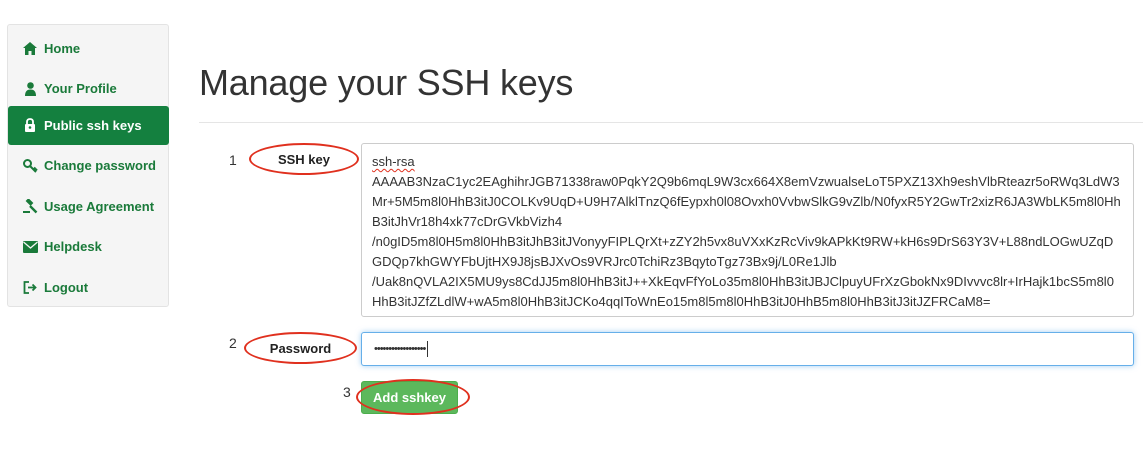 The width and height of the screenshot is (1143, 456). I want to click on sidebar-item-usage-agreement: Usage Agreement, so click(88, 206).